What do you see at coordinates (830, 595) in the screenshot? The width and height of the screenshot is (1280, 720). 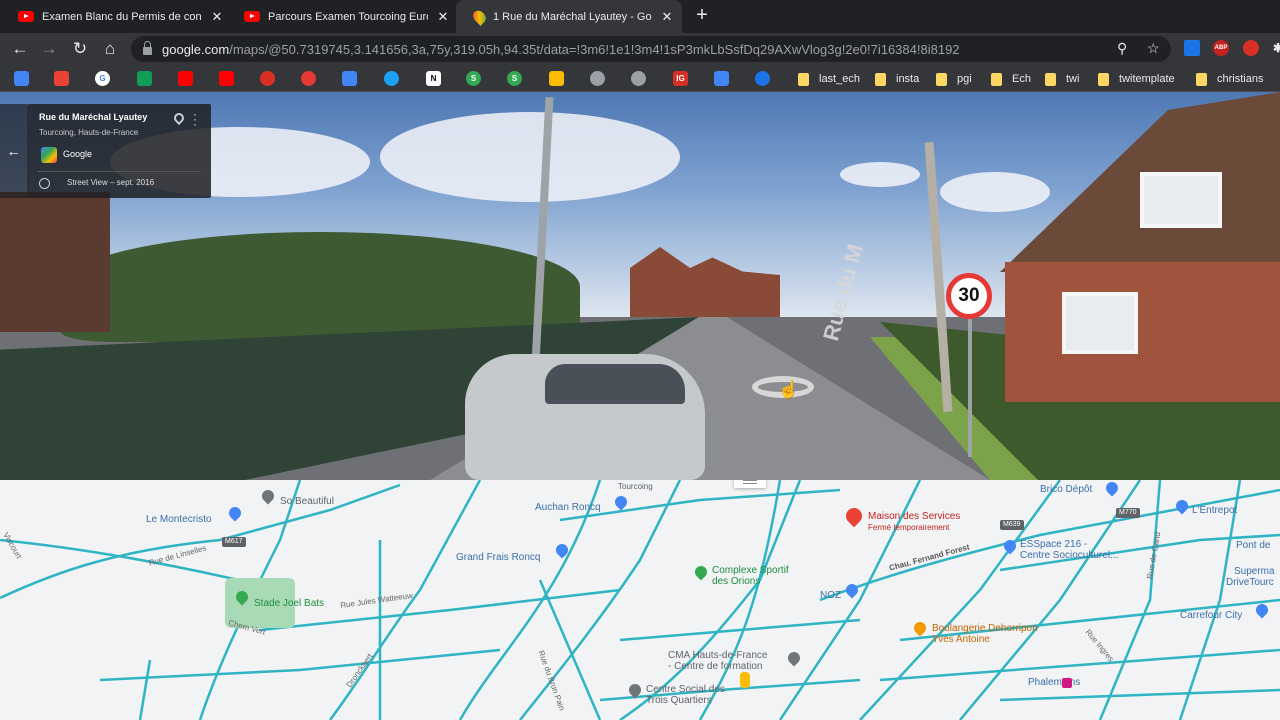 I see `map-label: NOZ` at bounding box center [830, 595].